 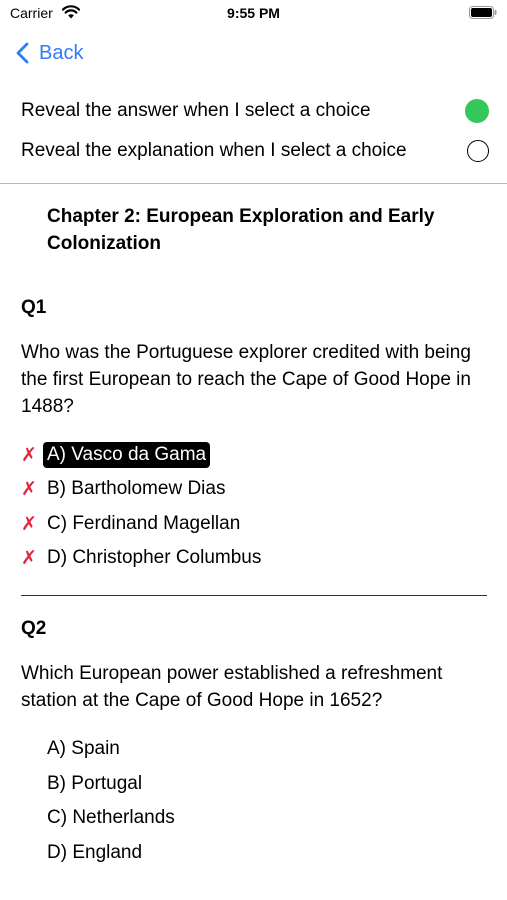 What do you see at coordinates (95, 783) in the screenshot?
I see `choice-label: B) Portugal` at bounding box center [95, 783].